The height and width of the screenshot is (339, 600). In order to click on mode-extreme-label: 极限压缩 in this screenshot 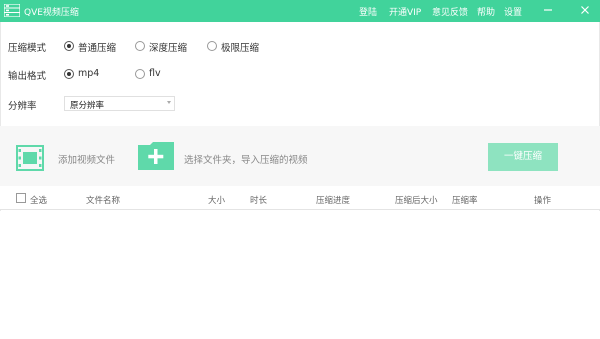, I will do `click(240, 47)`.